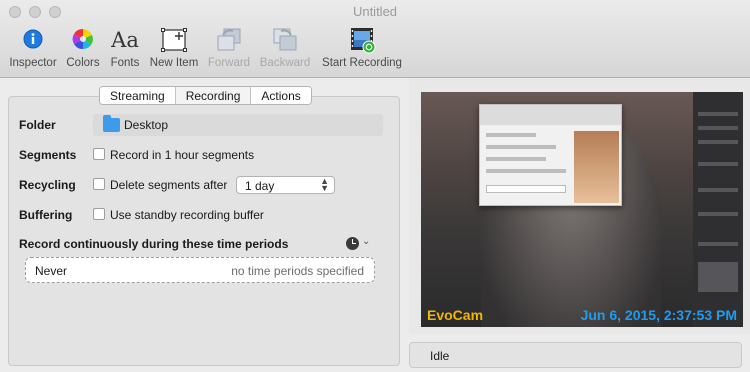  Describe the element at coordinates (137, 95) in the screenshot. I see `tab-streaming: Streaming` at that location.